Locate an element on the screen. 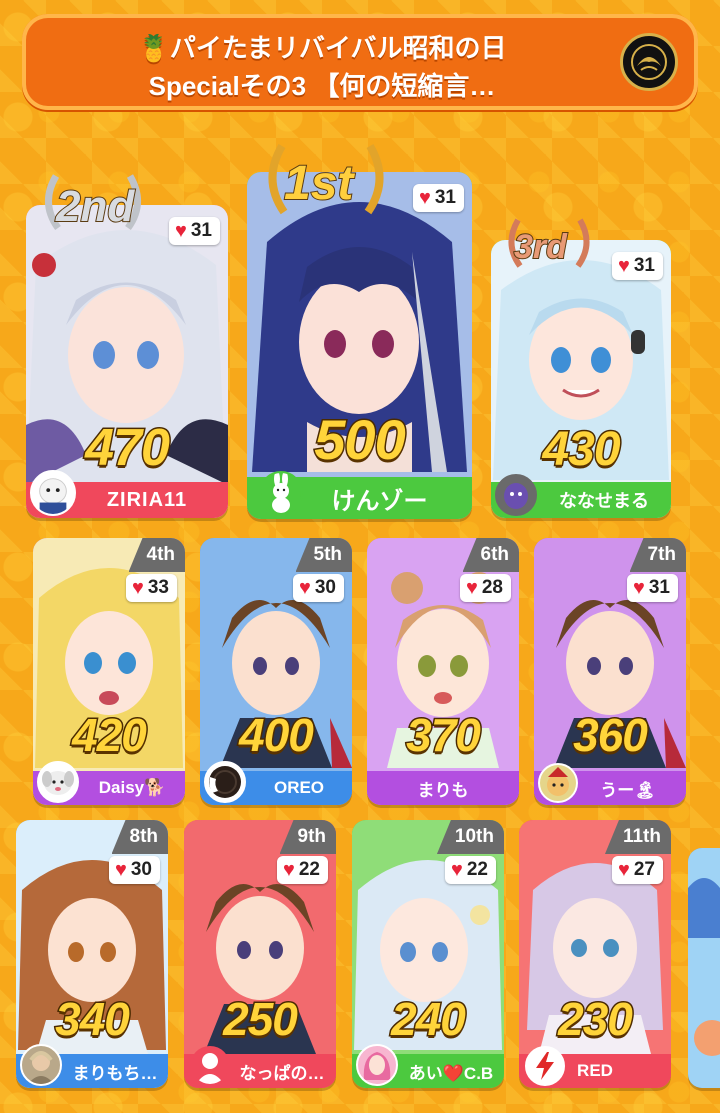 This screenshot has width=720, height=1113. character-portrait is located at coordinates (704, 968).